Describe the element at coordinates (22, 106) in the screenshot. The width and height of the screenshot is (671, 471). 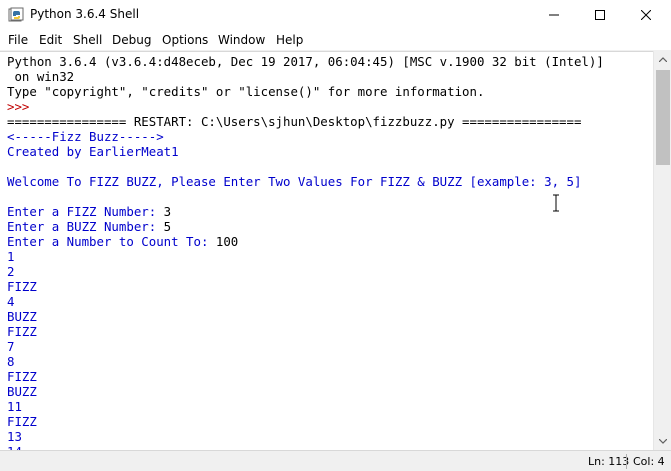
I see `shell-prompt: >>>` at that location.